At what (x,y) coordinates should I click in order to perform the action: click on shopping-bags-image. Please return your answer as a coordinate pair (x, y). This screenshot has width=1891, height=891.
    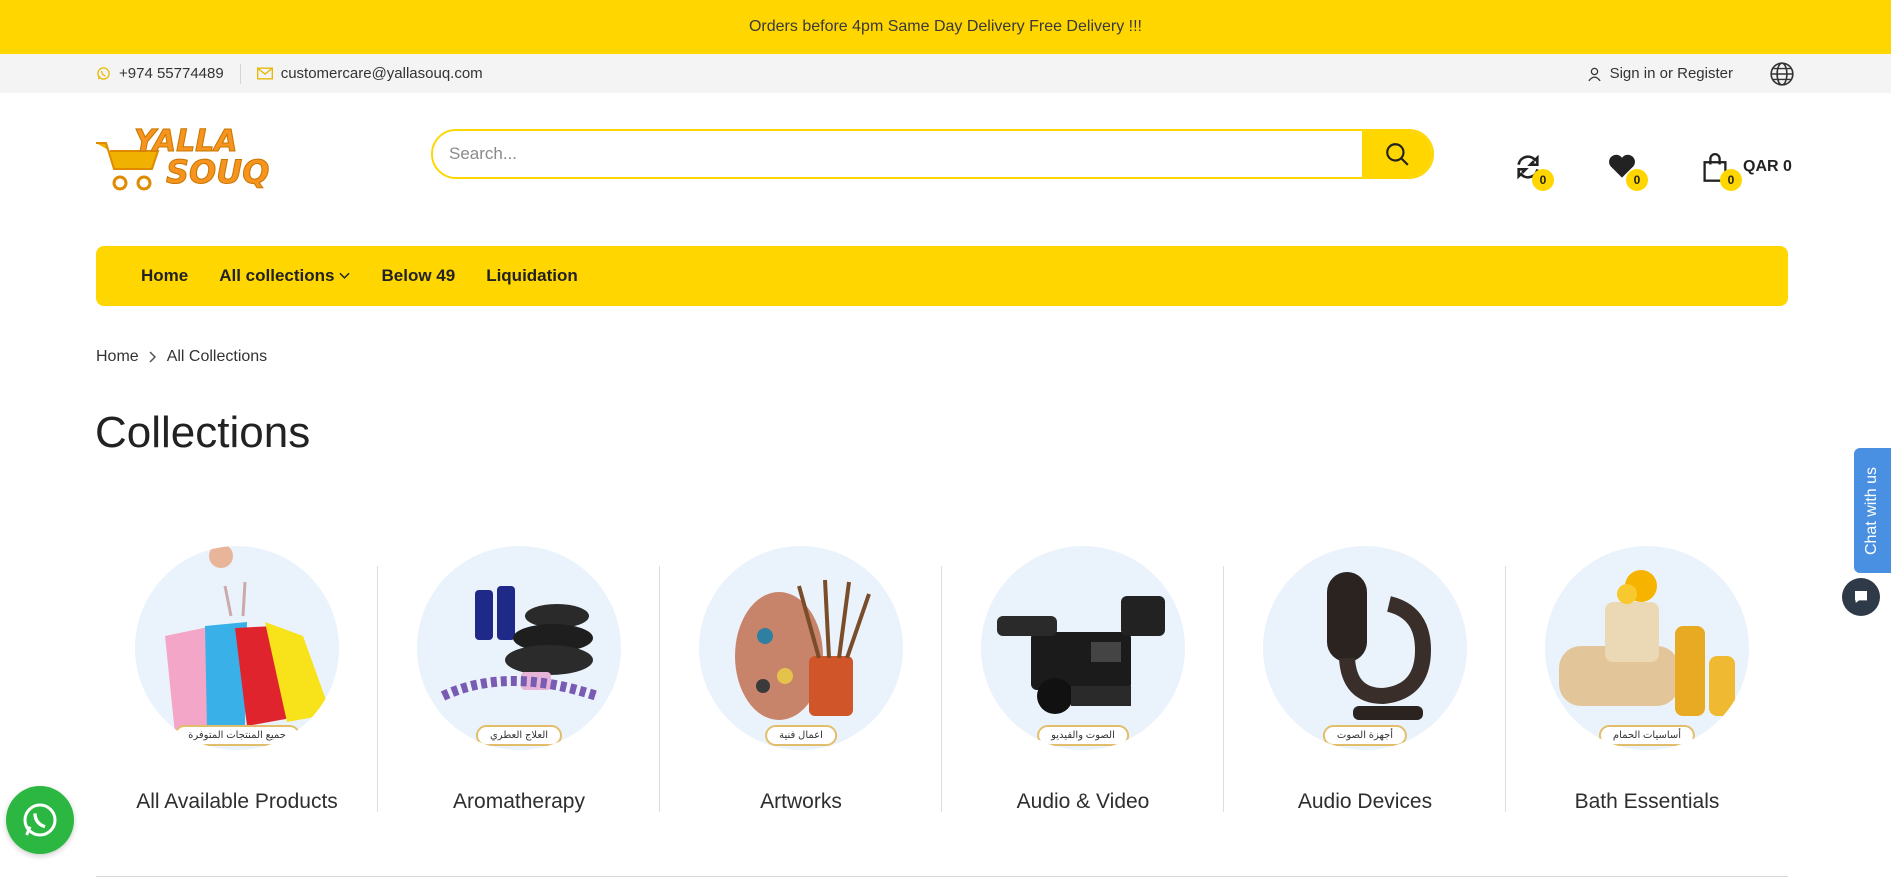
    Looking at the image, I should click on (248, 640).